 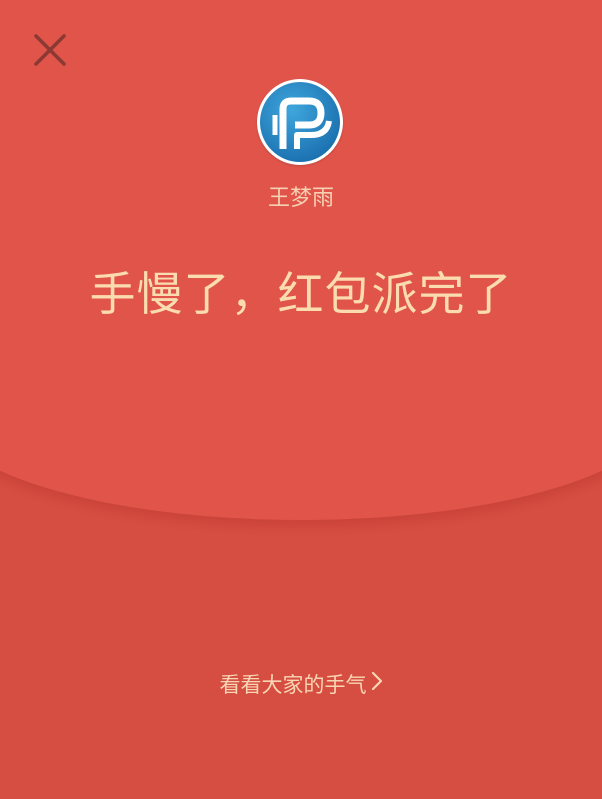 I want to click on view-everyones-luck-link: 看看大家的手气, so click(x=301, y=685).